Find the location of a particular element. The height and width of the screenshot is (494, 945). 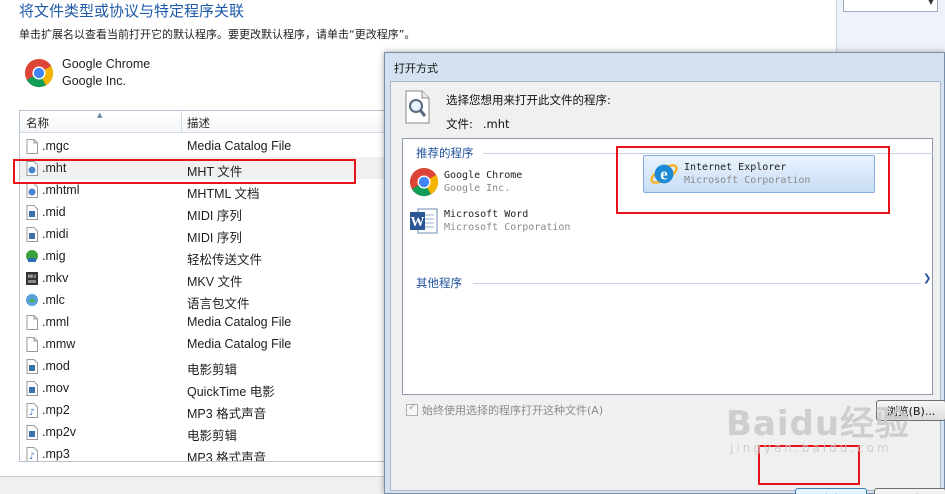

sort-ascending-icon: ▲ is located at coordinates (100, 115).